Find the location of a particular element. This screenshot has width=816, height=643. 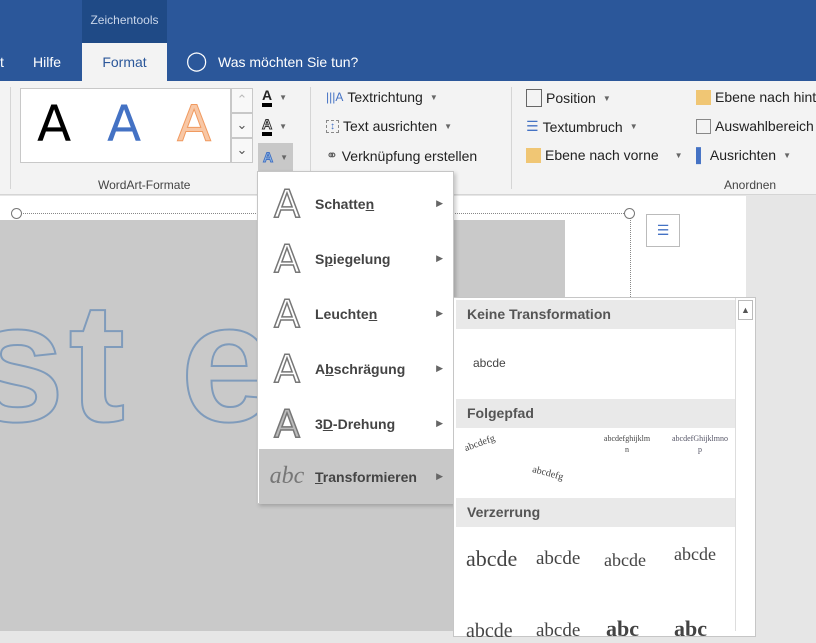

warp-stop: abcde is located at coordinates (558, 559).